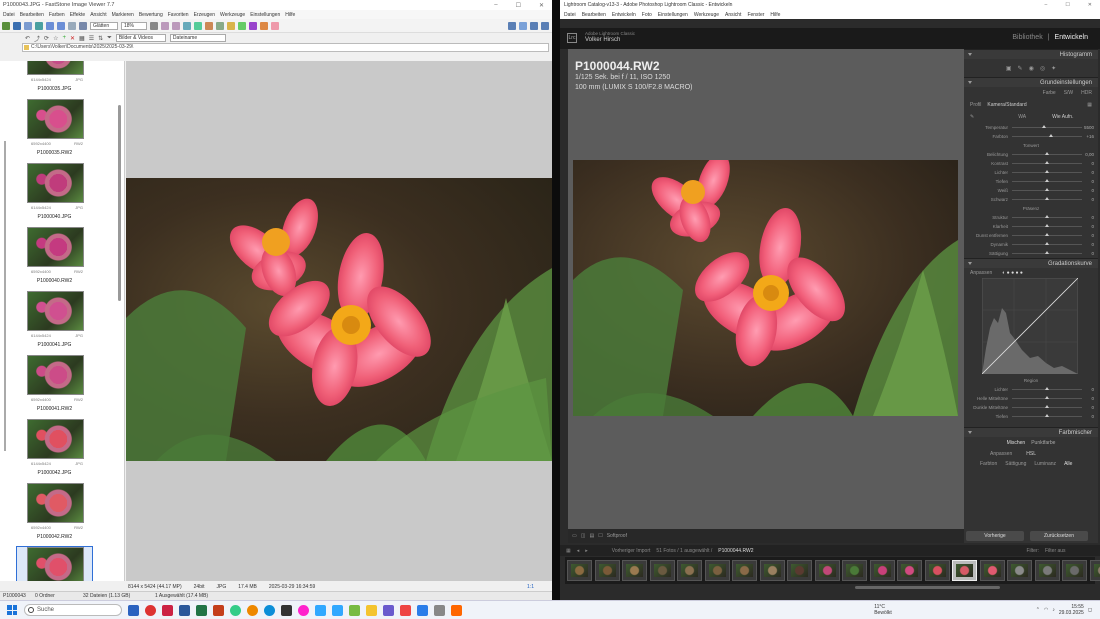 The height and width of the screenshot is (619, 1100). I want to click on mixer-tab-hue: Farbton, so click(988, 464).